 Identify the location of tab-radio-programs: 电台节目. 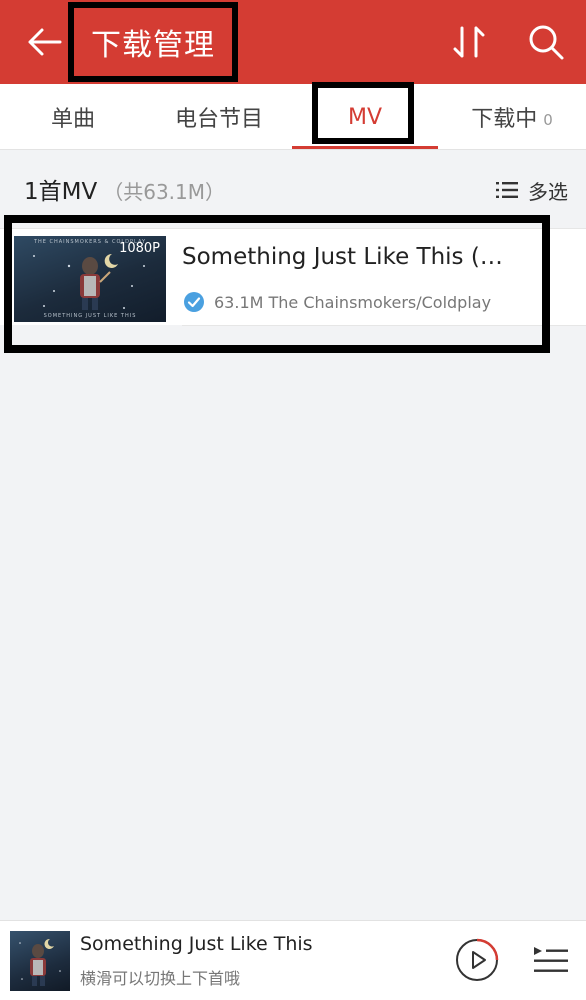
(219, 117).